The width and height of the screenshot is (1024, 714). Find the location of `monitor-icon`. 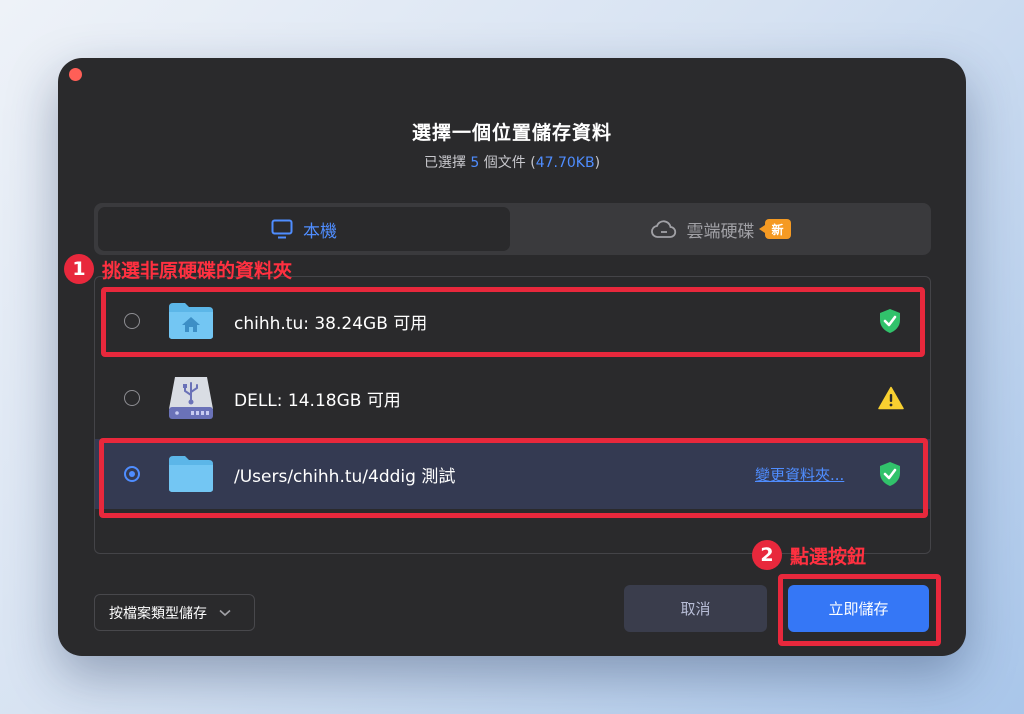

monitor-icon is located at coordinates (282, 229).